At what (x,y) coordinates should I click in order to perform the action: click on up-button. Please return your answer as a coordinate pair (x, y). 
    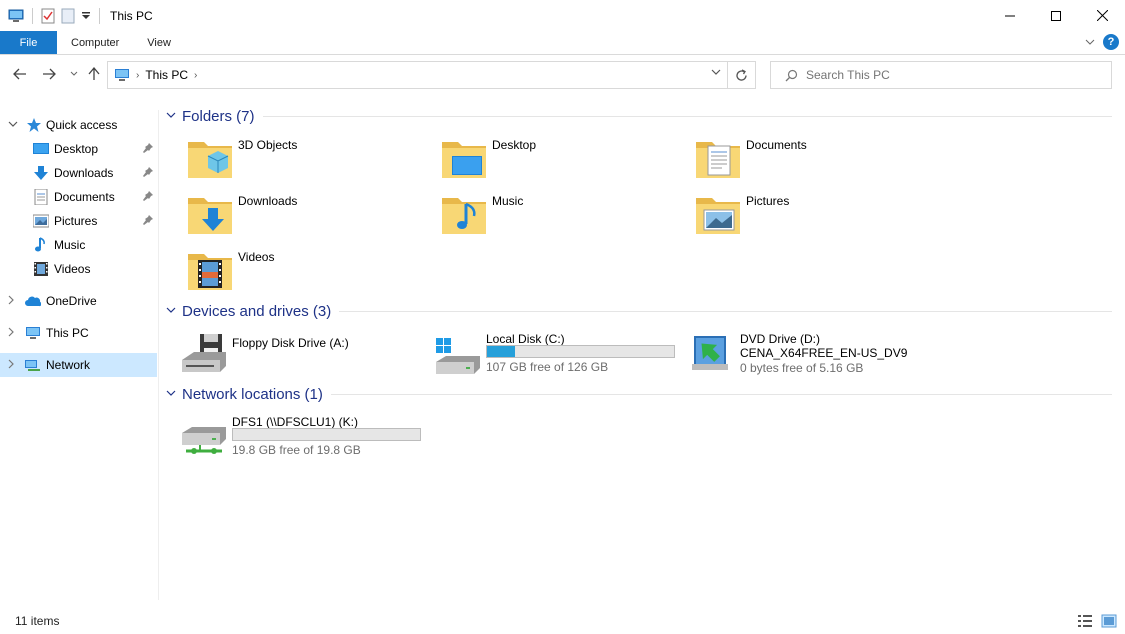
    Looking at the image, I should click on (94, 74).